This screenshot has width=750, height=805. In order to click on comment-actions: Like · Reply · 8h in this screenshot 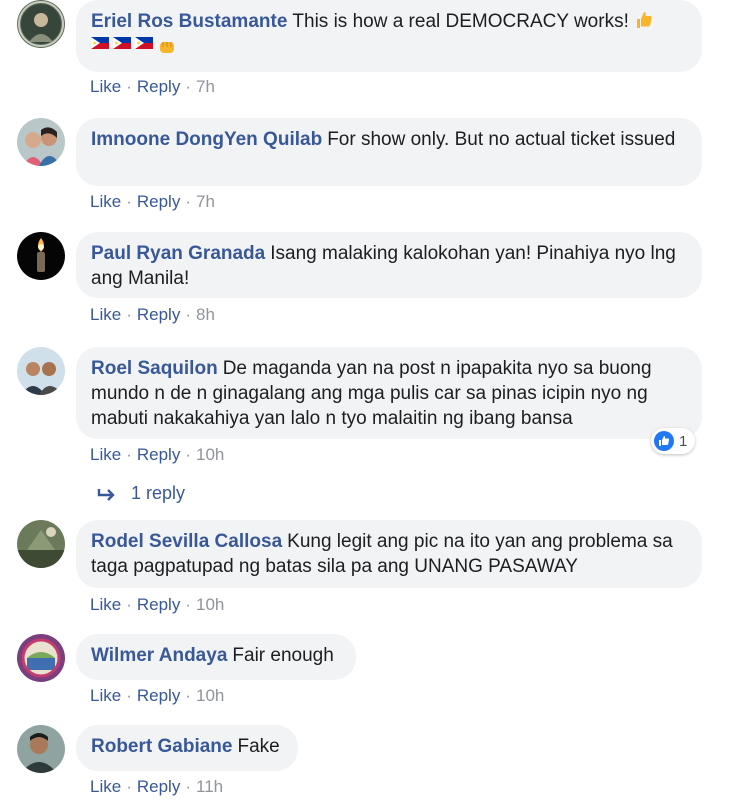, I will do `click(152, 314)`.